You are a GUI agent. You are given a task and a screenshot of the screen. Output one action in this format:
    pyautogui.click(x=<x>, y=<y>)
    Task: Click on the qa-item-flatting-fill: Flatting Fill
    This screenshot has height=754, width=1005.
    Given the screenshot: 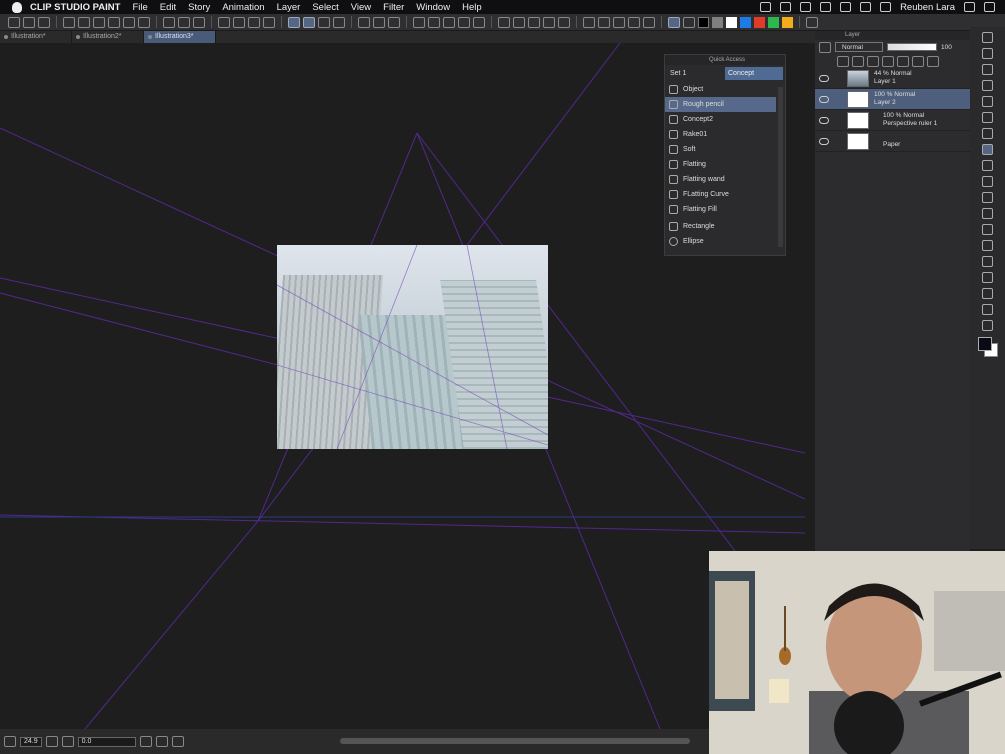 What is the action you would take?
    pyautogui.click(x=720, y=209)
    